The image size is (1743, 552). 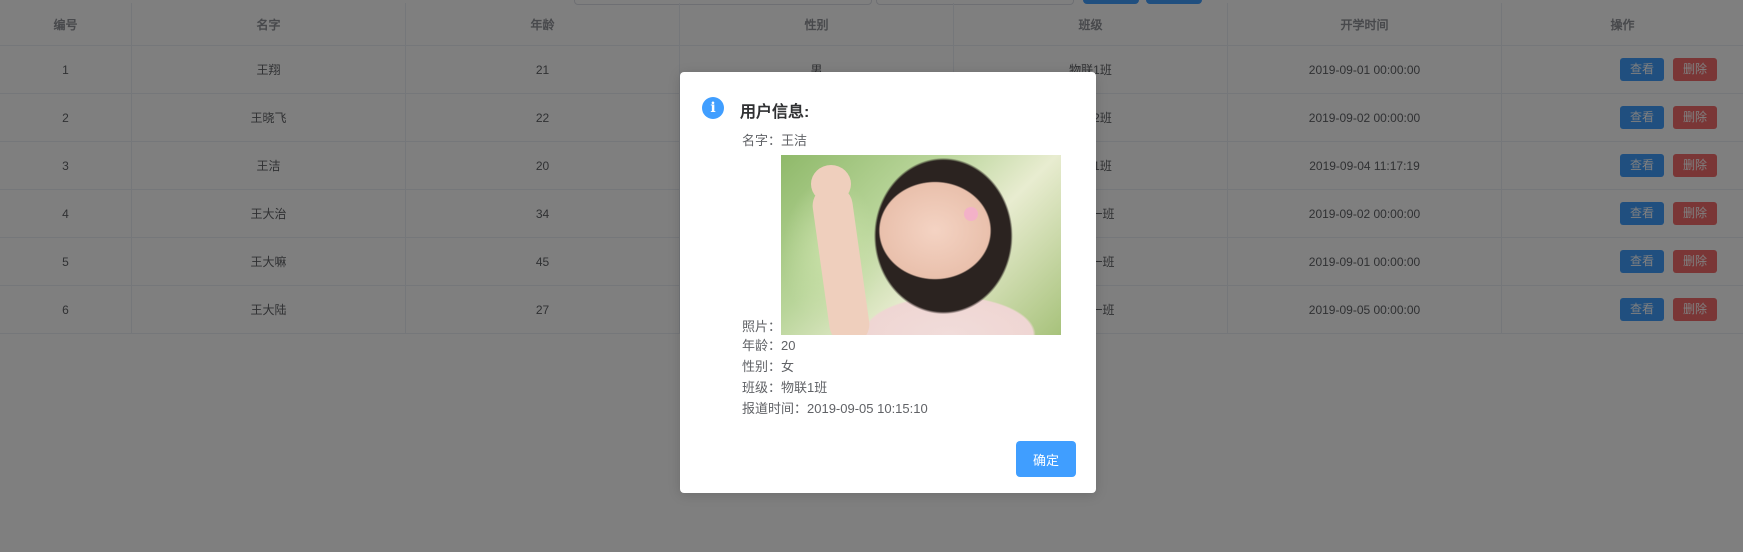 I want to click on info-icon: i, so click(x=713, y=108).